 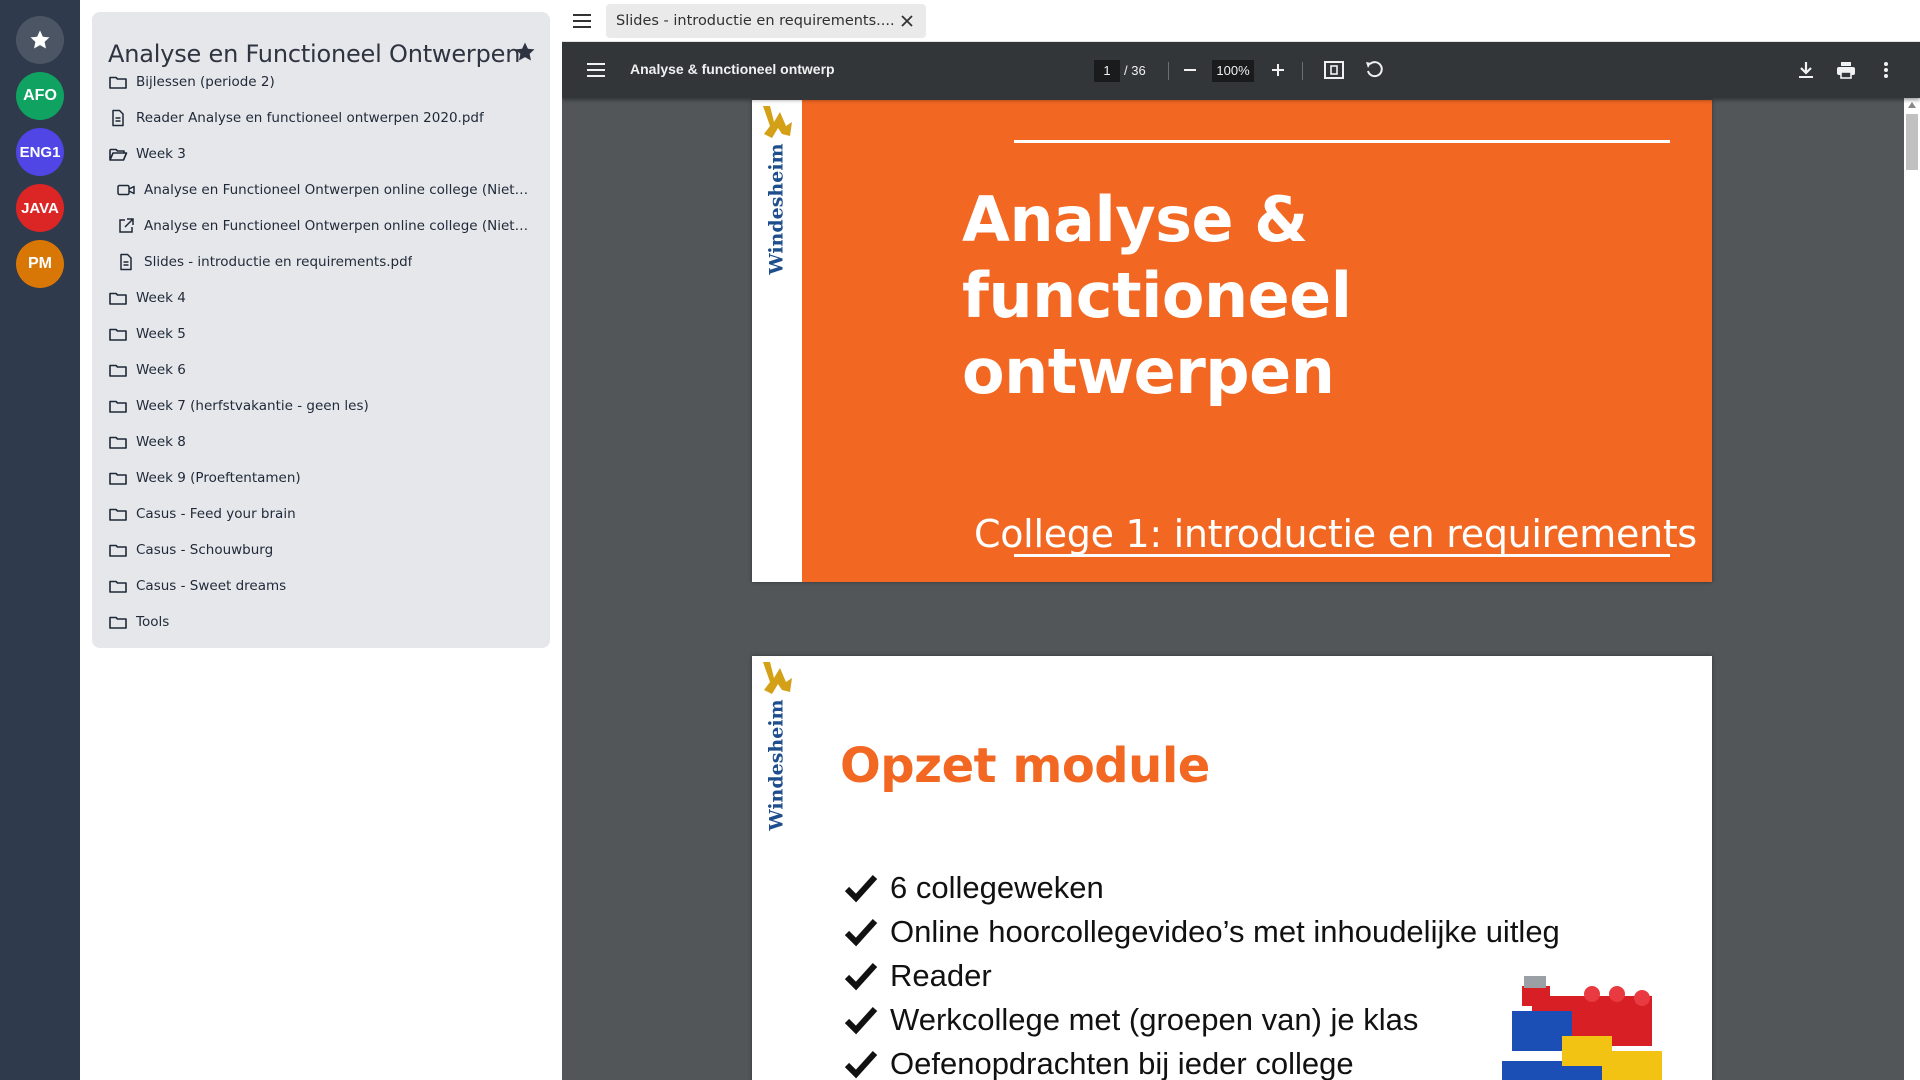 I want to click on lego-bricks-image, so click(x=1582, y=1028).